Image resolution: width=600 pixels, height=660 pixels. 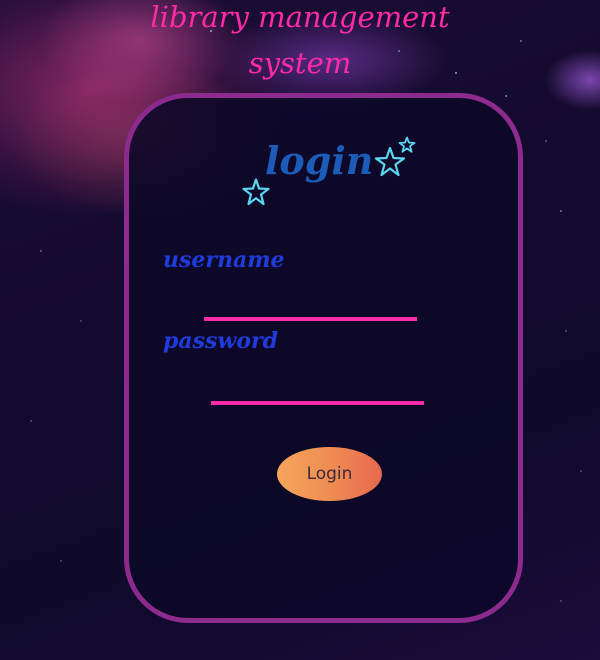 What do you see at coordinates (329, 474) in the screenshot?
I see `login-button: Login` at bounding box center [329, 474].